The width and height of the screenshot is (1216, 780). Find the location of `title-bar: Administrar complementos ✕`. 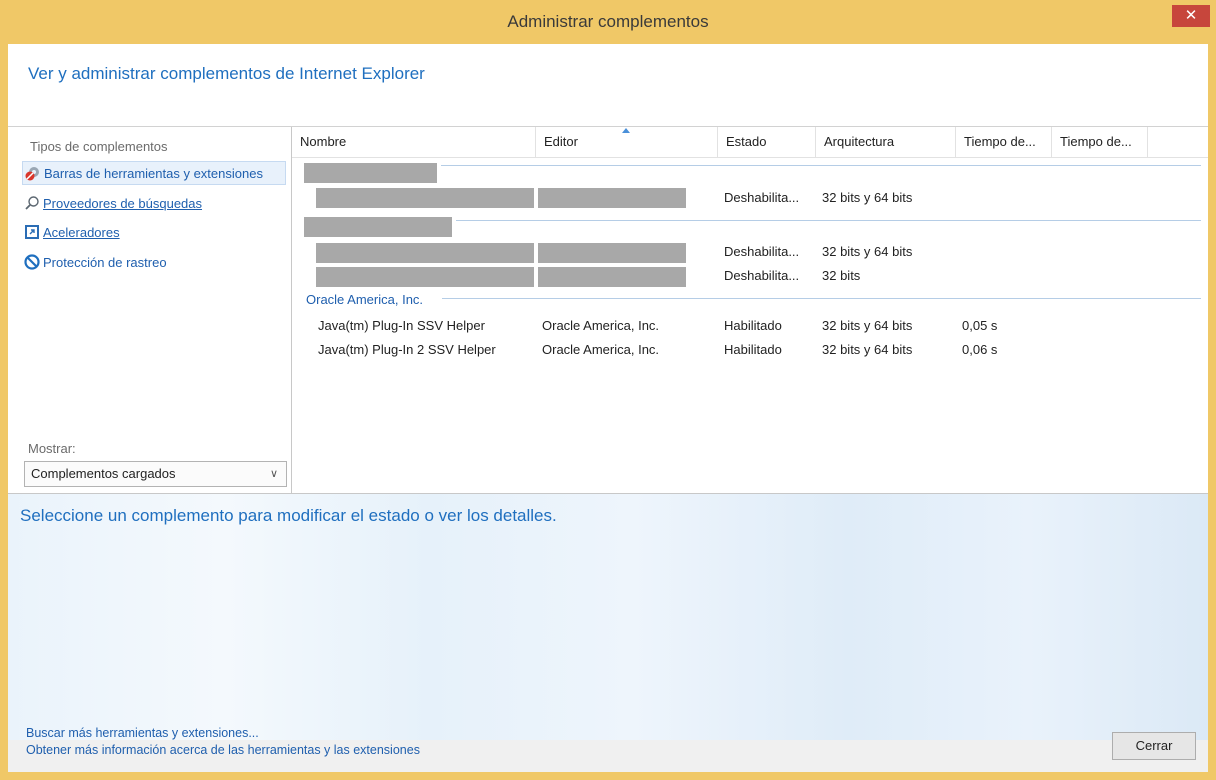

title-bar: Administrar complementos ✕ is located at coordinates (608, 22).